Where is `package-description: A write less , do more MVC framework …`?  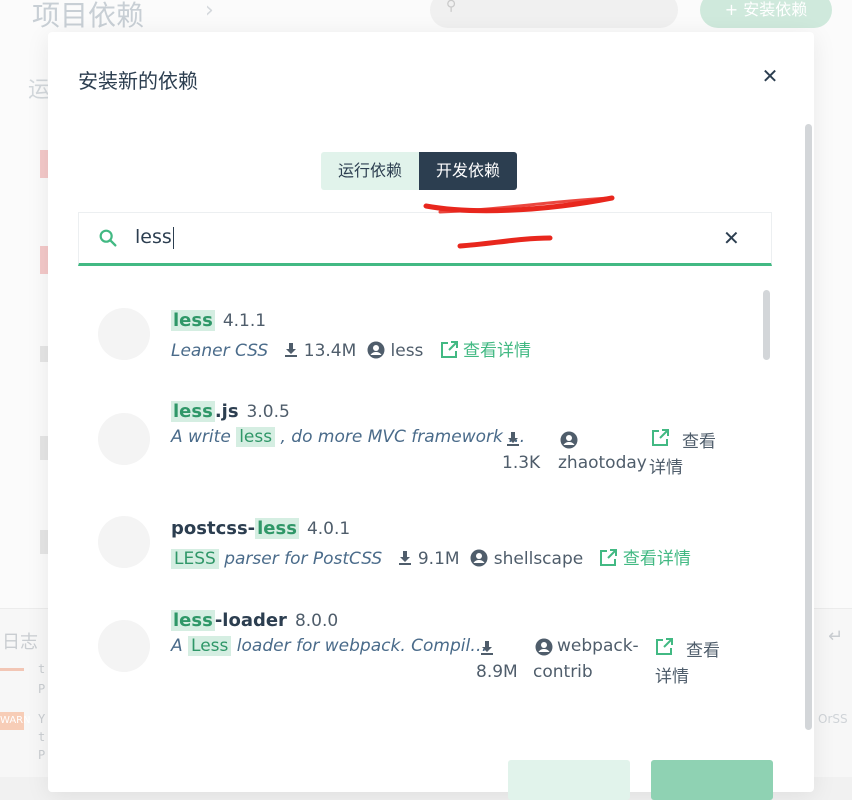 package-description: A write less , do more MVC framework … is located at coordinates (348, 437).